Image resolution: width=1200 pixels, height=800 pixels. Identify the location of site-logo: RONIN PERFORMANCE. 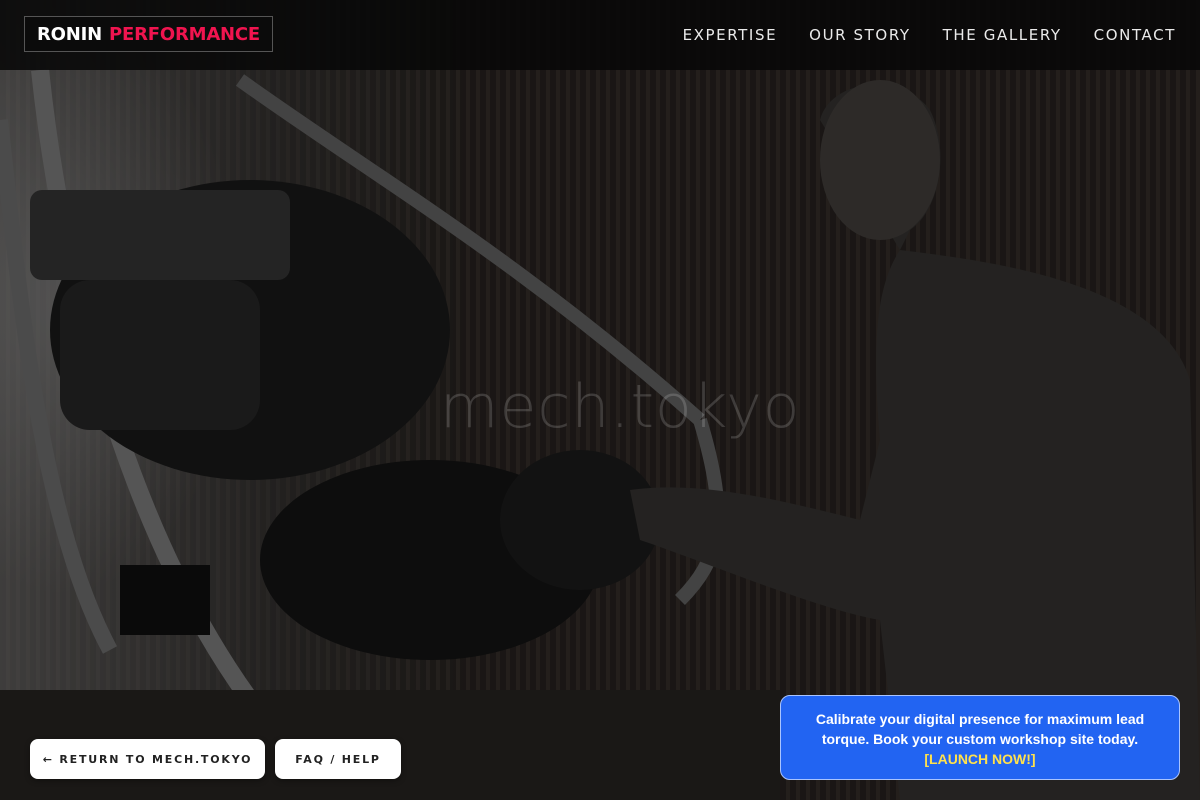
(149, 34).